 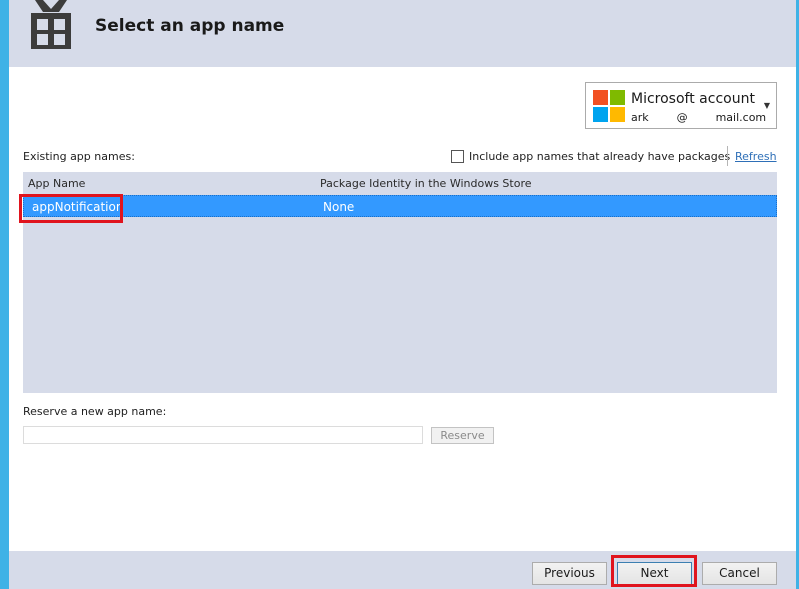 I want to click on account-email: ark @ mail.com, so click(x=699, y=117).